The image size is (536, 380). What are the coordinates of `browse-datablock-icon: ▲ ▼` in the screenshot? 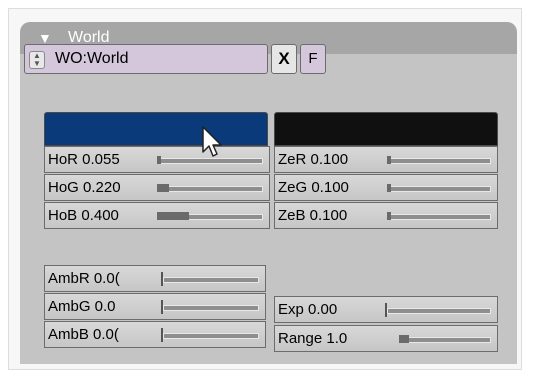 It's located at (37, 60).